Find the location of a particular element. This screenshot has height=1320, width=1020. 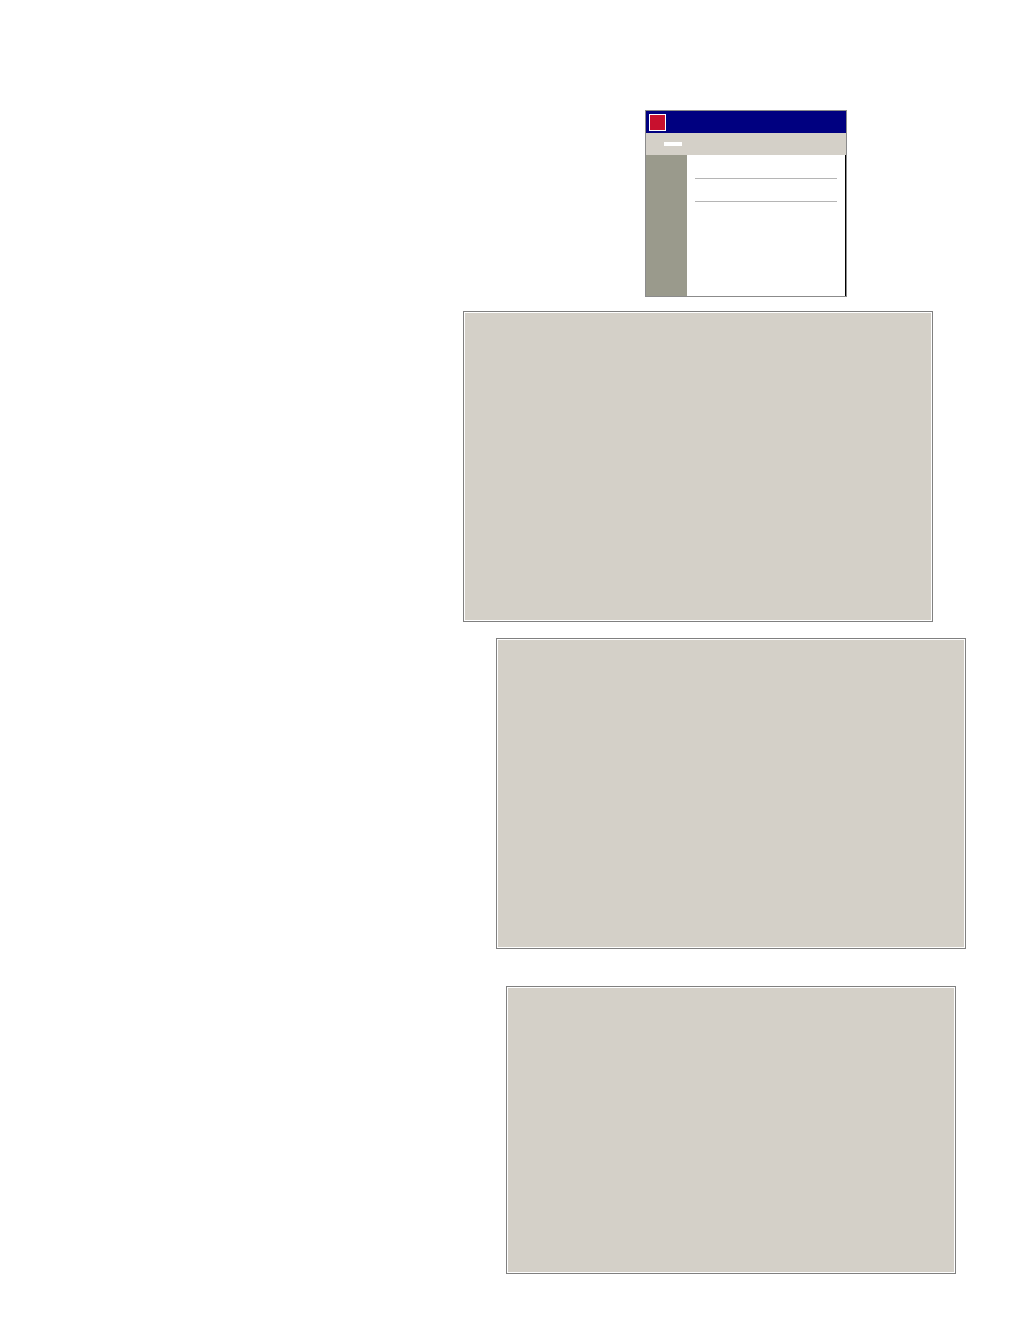

menu-item-write-ballot-media is located at coordinates (766, 194).